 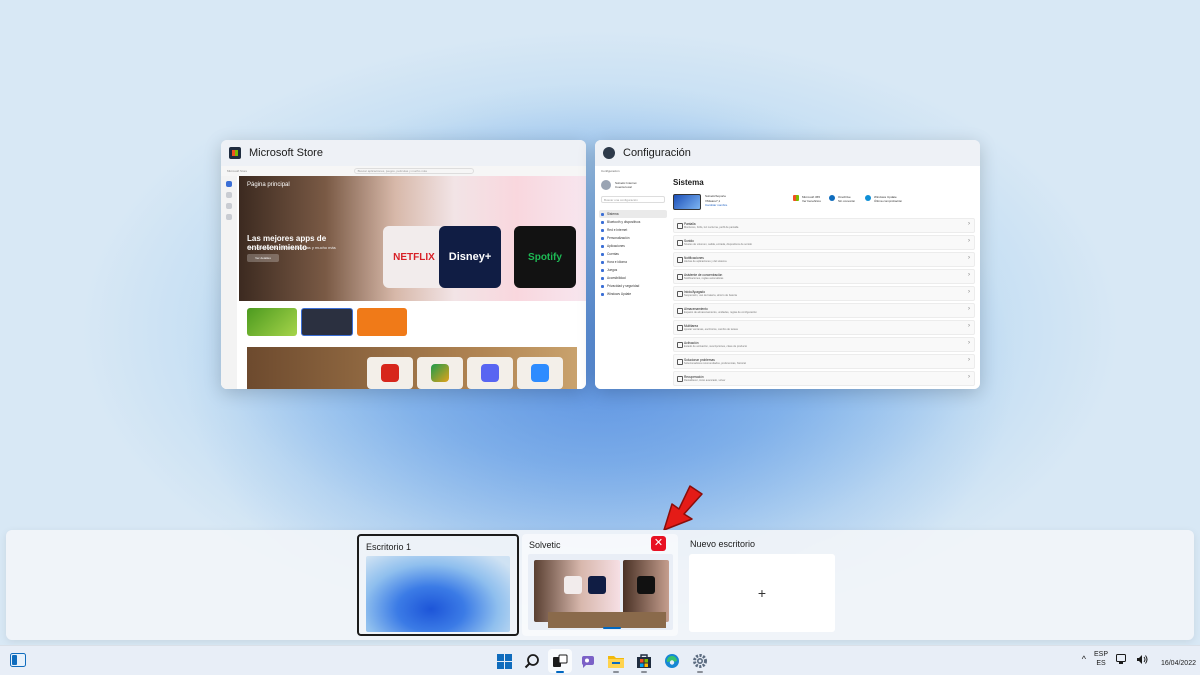 I want to click on nav-item-juegos: Juegos, so click(x=633, y=270).